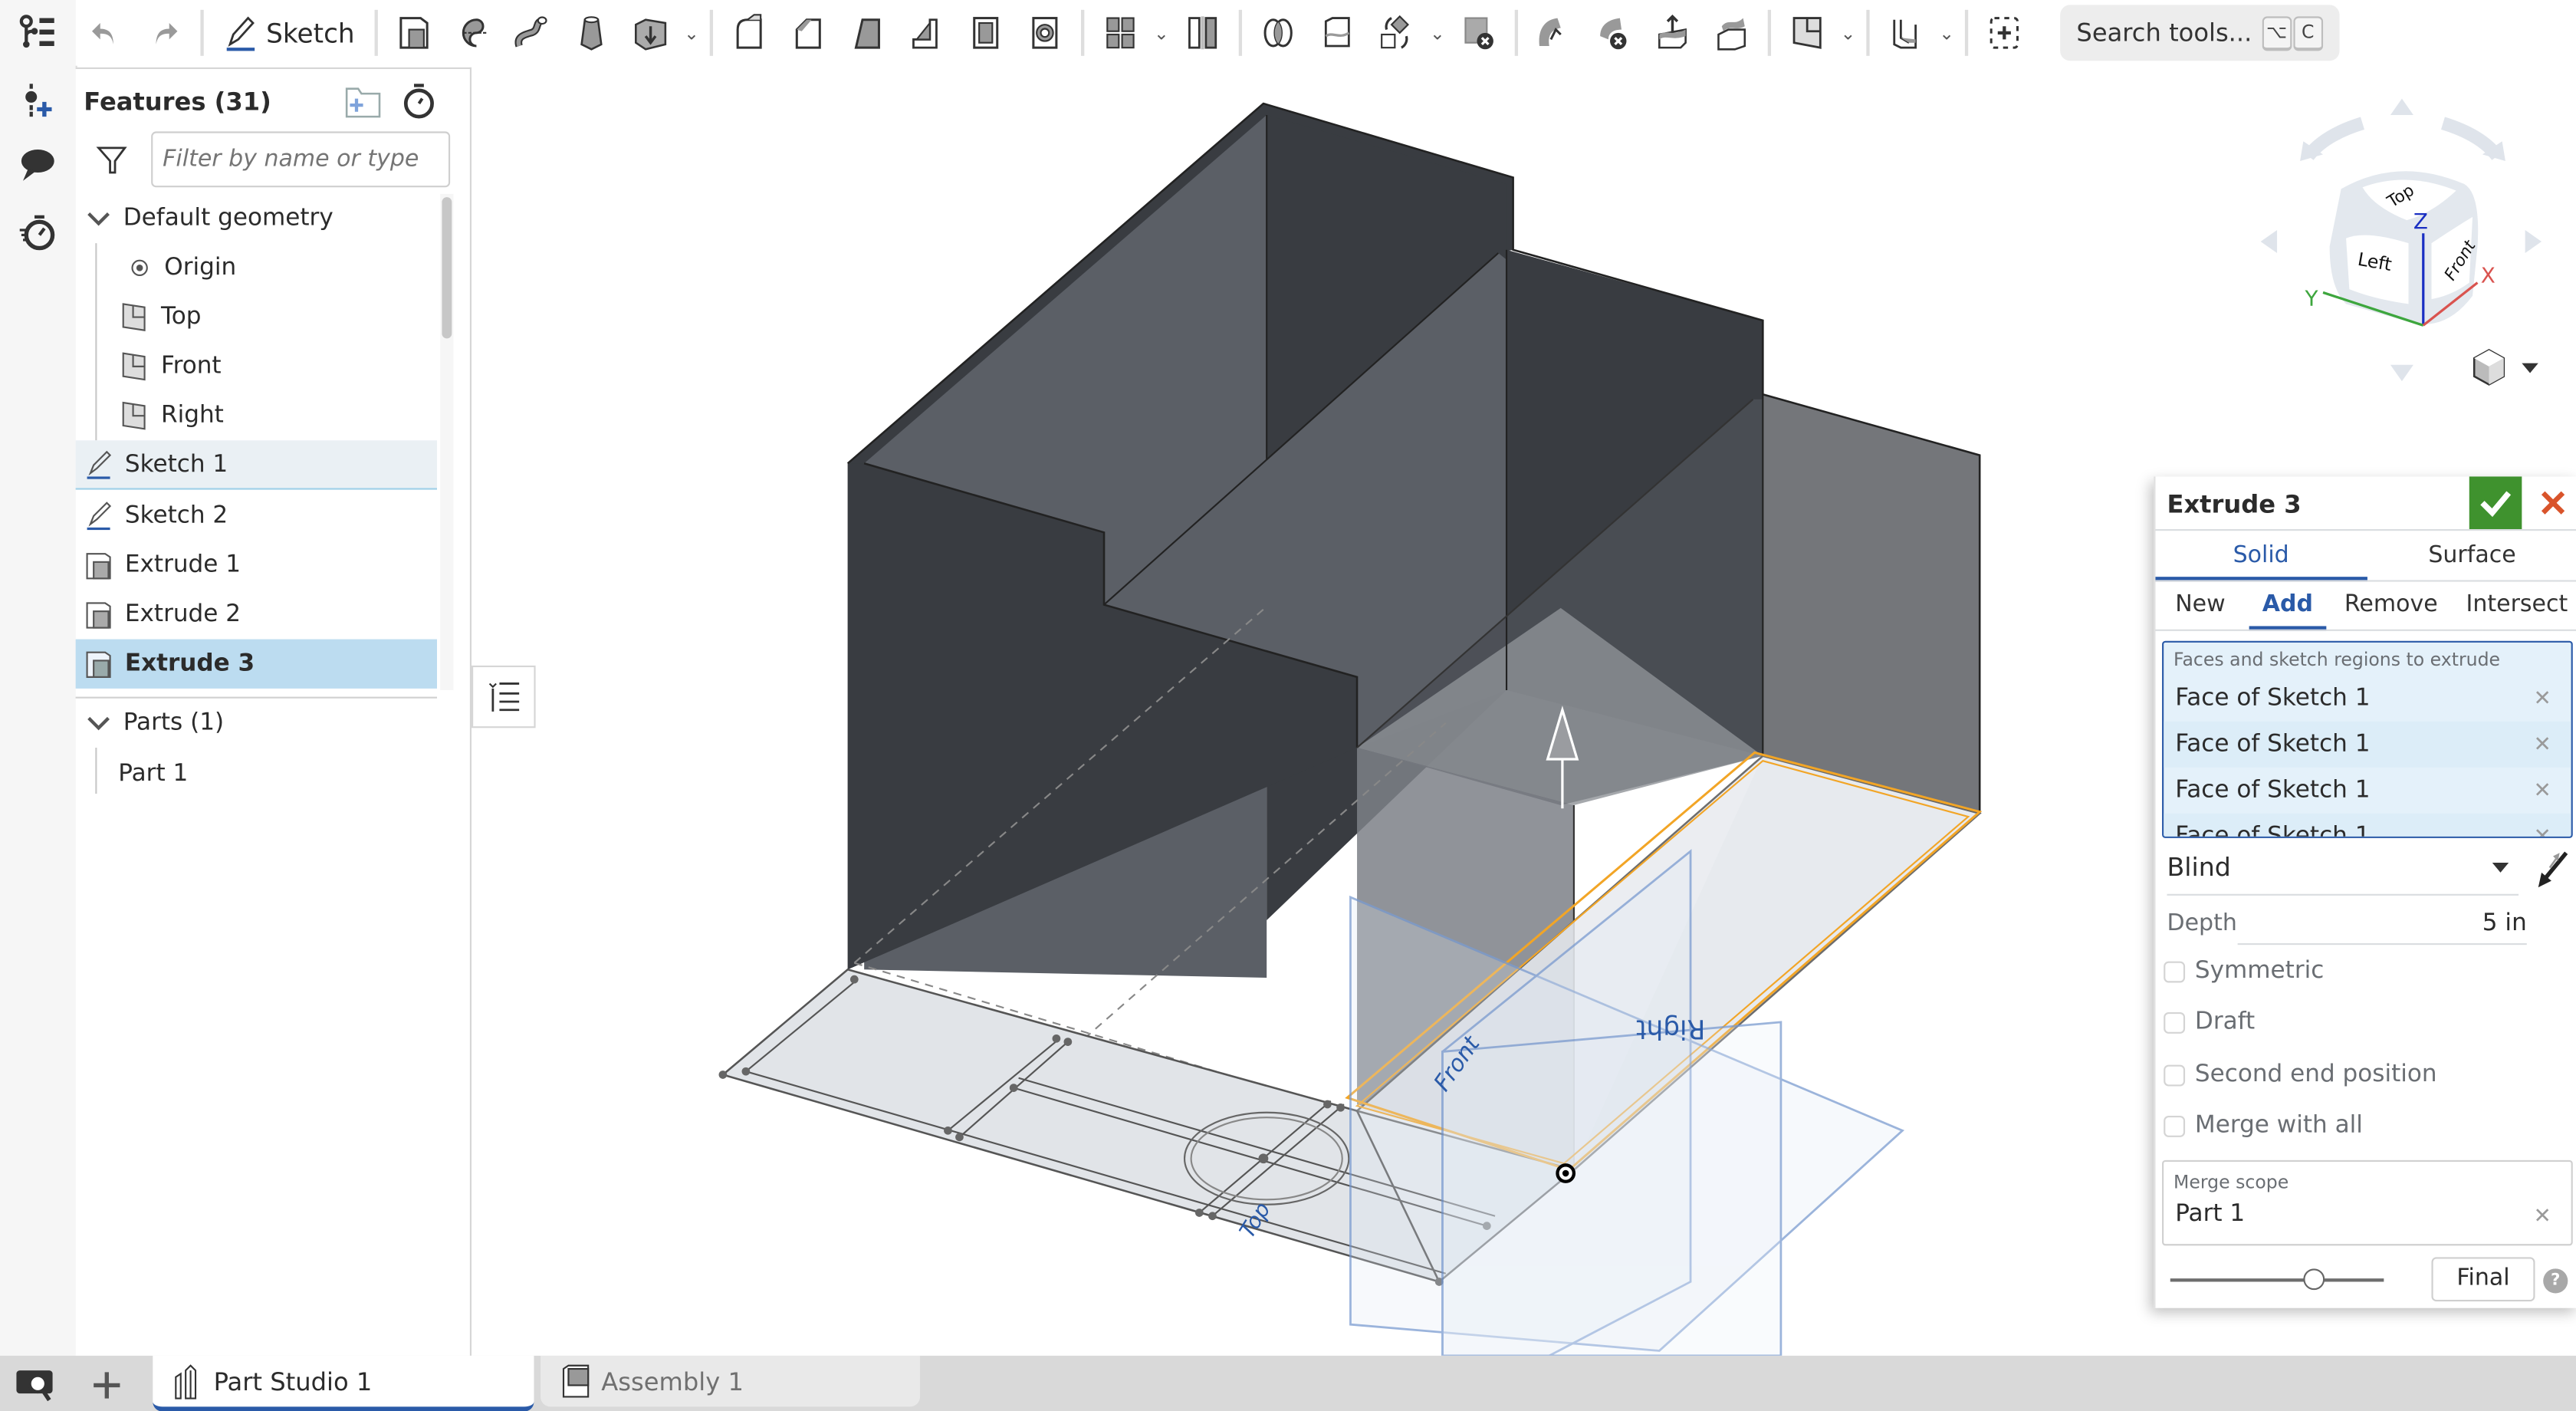 This screenshot has height=1411, width=2576. Describe the element at coordinates (731, 1381) in the screenshot. I see `tab-assembly-1: Assembly 1` at that location.